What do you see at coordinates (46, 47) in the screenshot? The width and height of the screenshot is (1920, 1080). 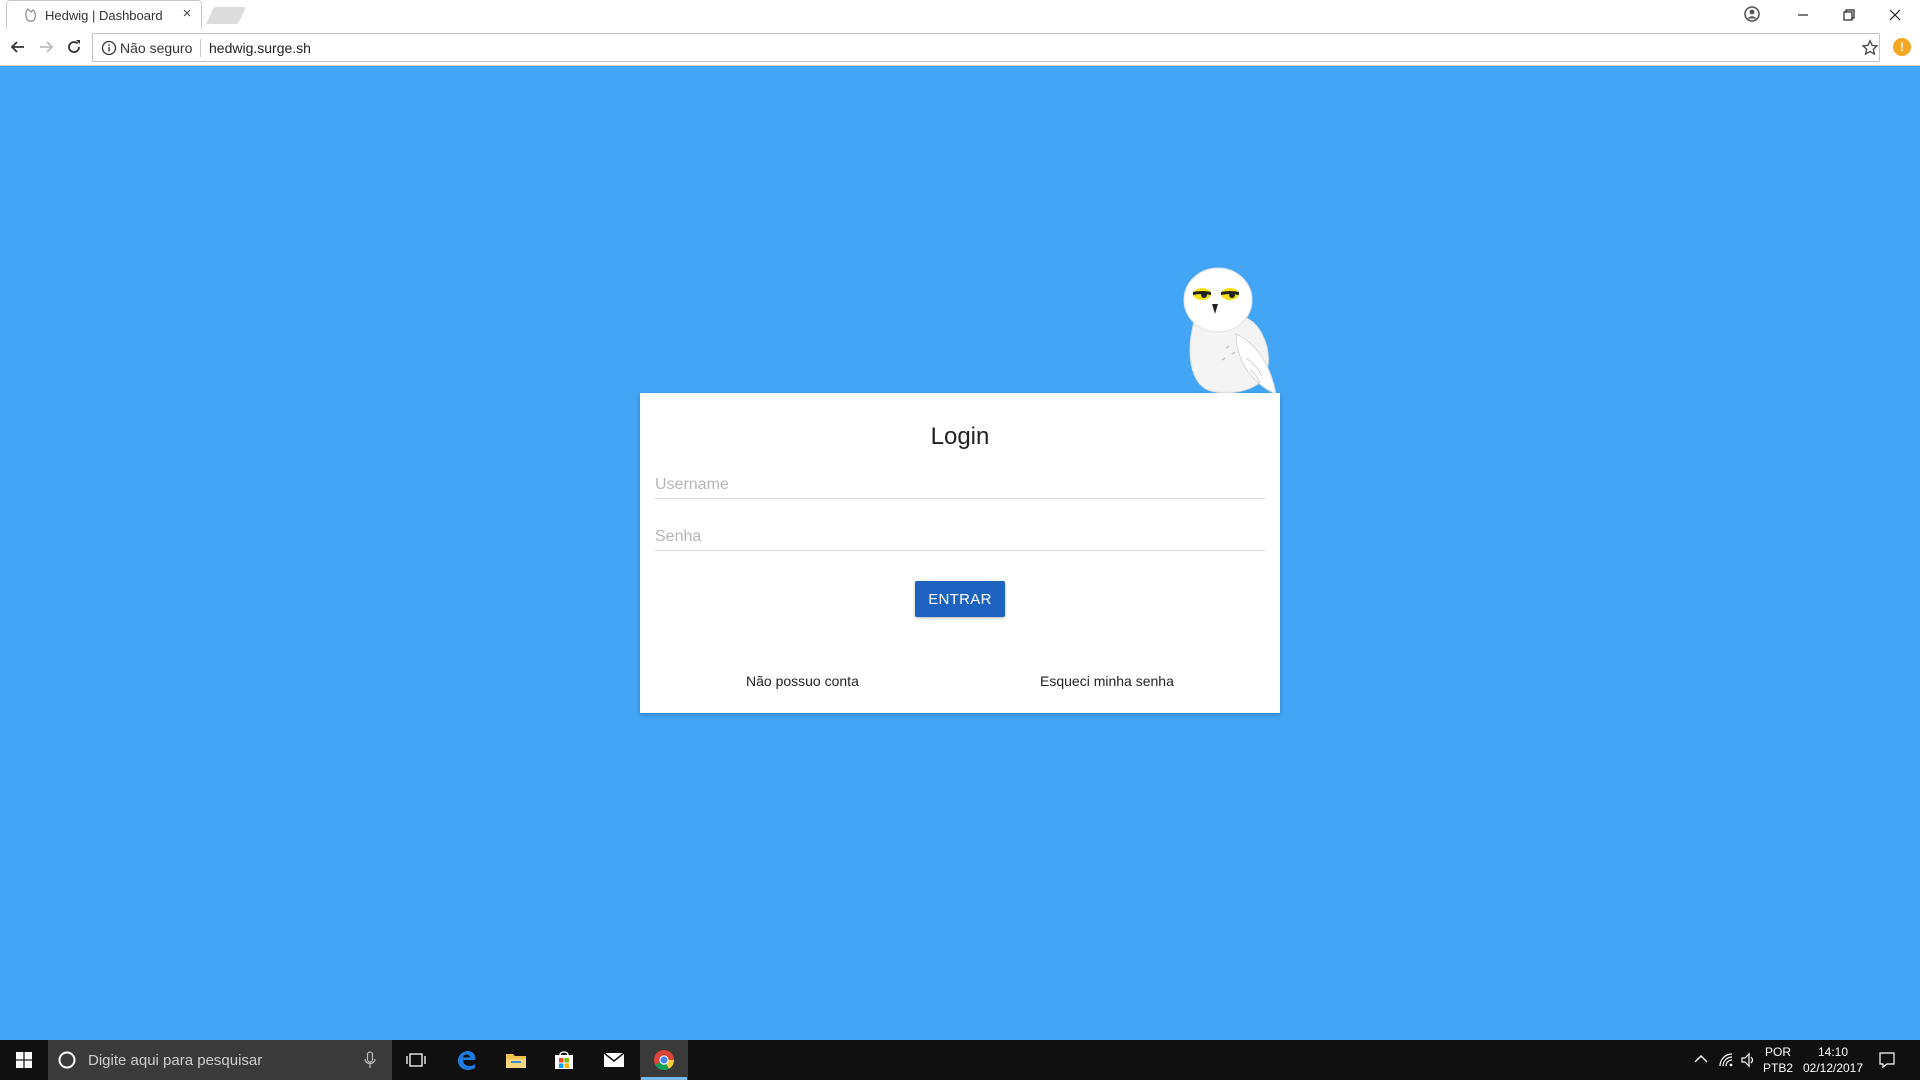 I see `forward-icon` at bounding box center [46, 47].